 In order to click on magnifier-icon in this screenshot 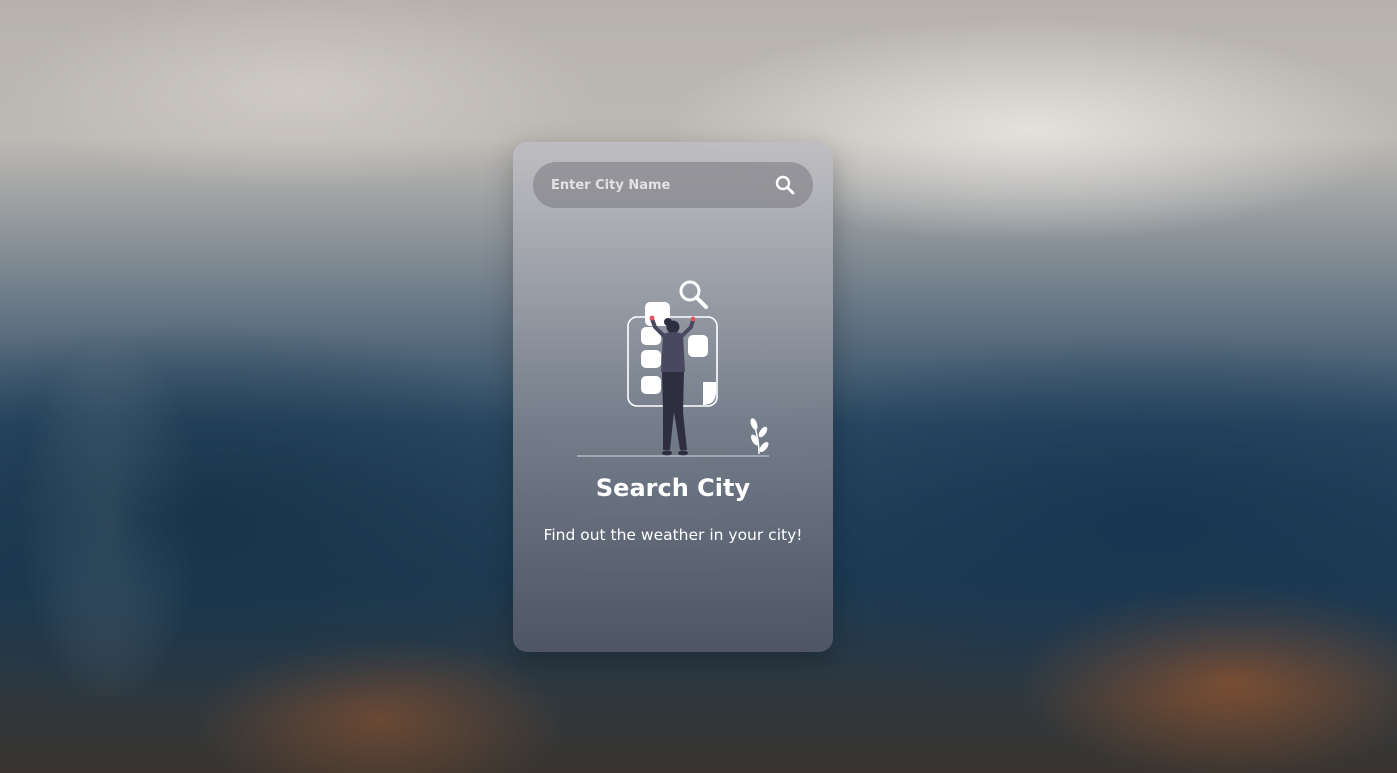, I will do `click(693, 294)`.